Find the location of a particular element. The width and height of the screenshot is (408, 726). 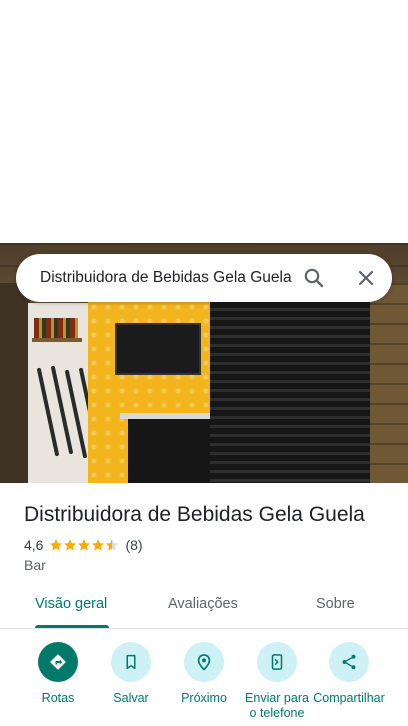

tab-reviews: Avaliações is located at coordinates (203, 604).